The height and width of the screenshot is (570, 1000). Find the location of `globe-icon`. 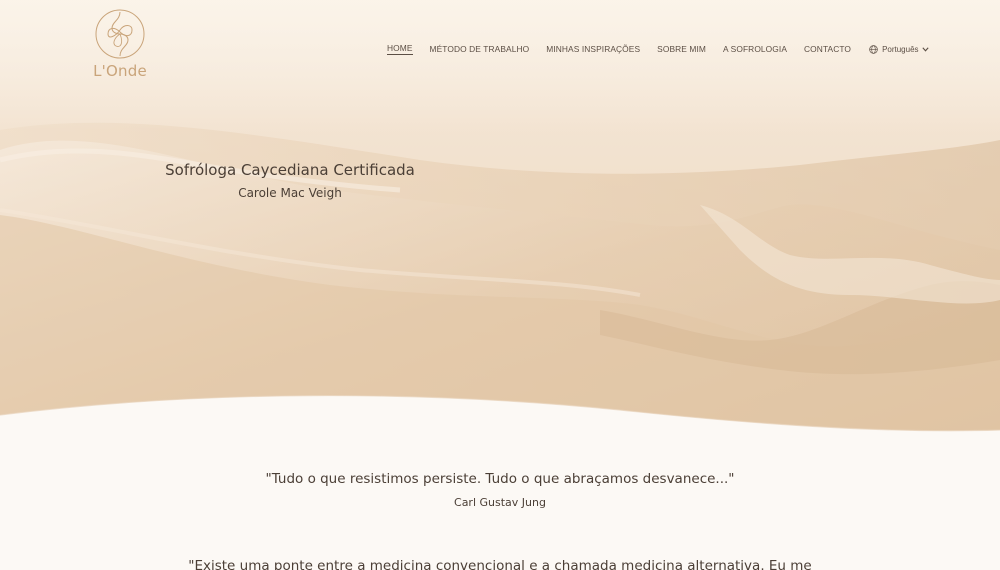

globe-icon is located at coordinates (873, 49).